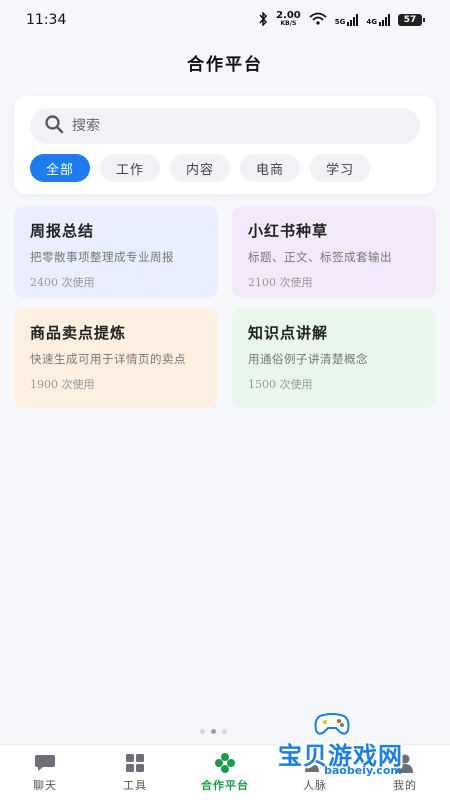 This screenshot has height=800, width=450. I want to click on wifi-icon, so click(318, 20).